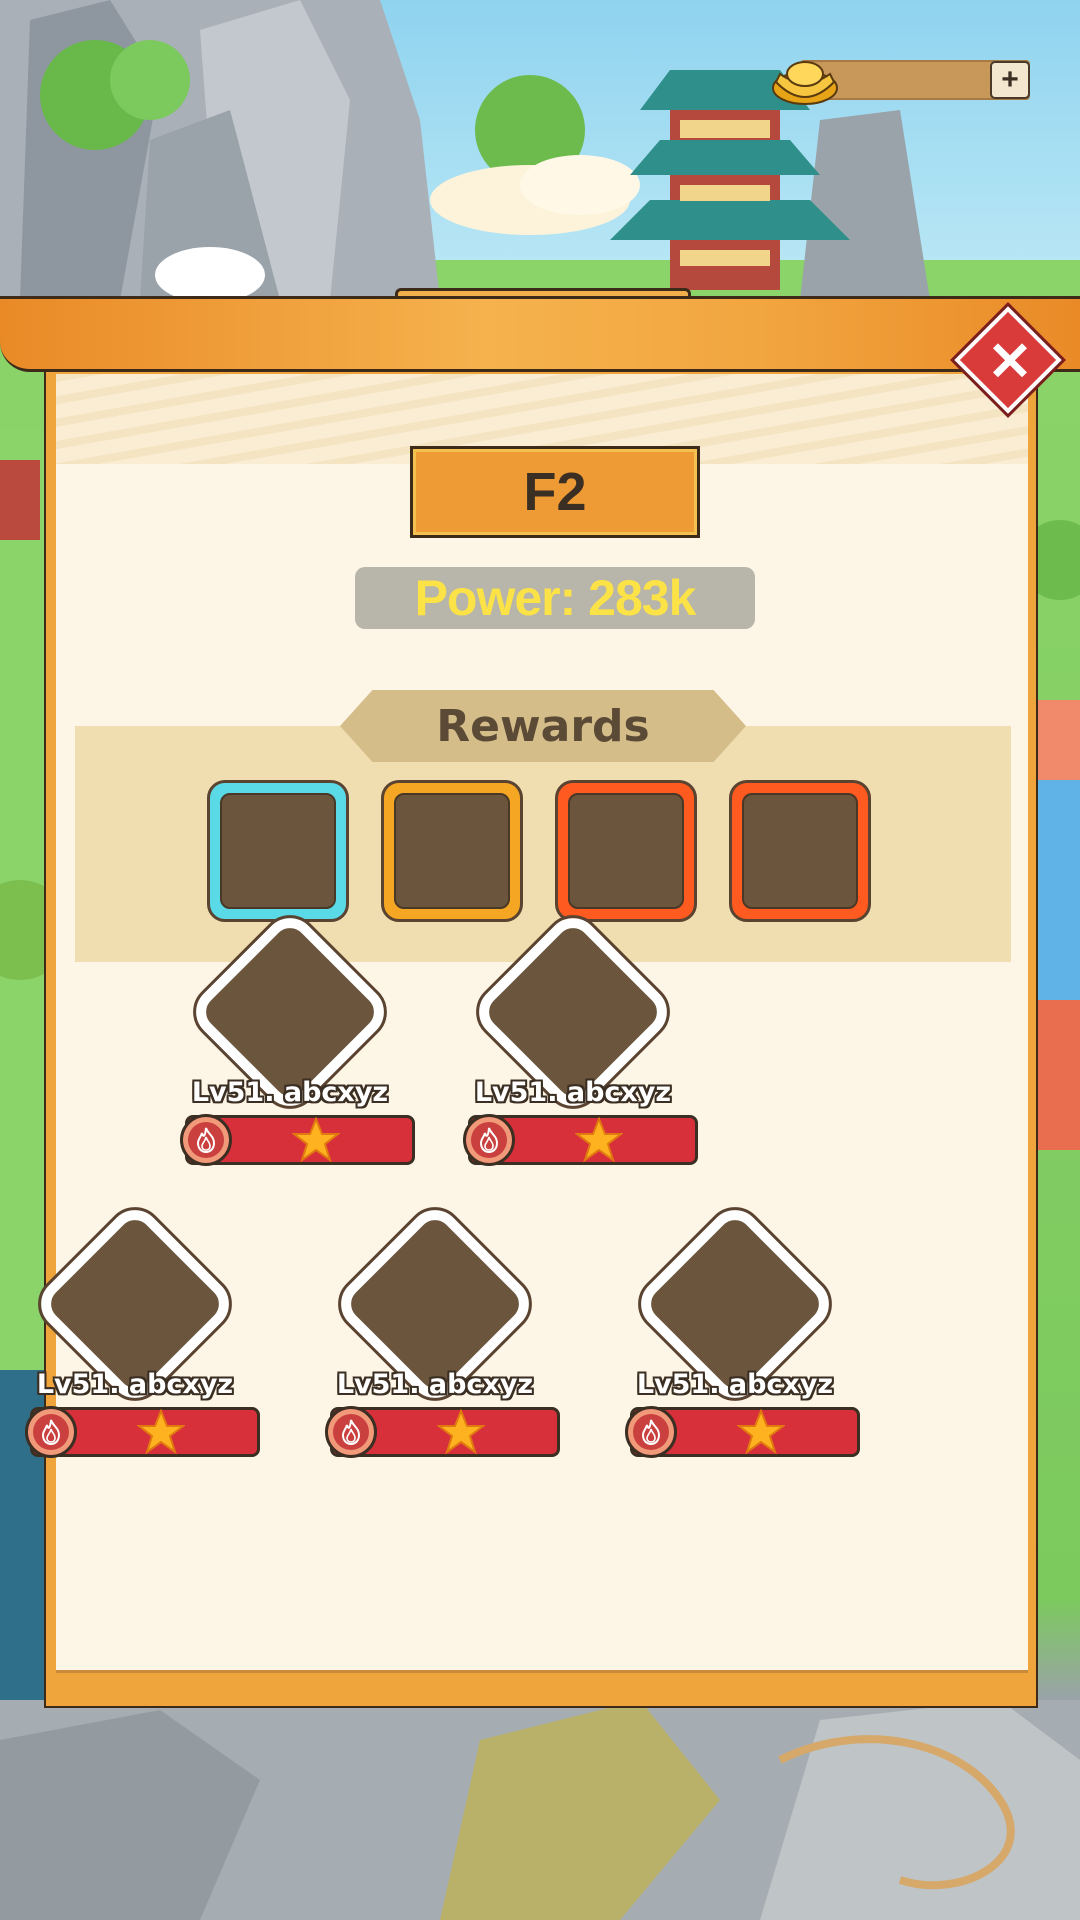 The width and height of the screenshot is (1080, 1920). What do you see at coordinates (1010, 80) in the screenshot?
I see `add-currency-button: +` at bounding box center [1010, 80].